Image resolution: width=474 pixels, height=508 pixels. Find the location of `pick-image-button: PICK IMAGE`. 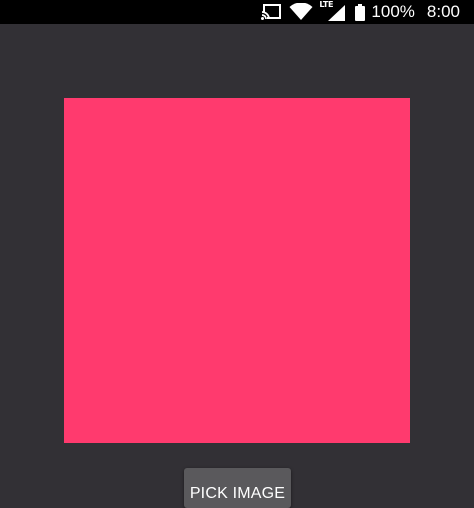

pick-image-button: PICK IMAGE is located at coordinates (237, 488).